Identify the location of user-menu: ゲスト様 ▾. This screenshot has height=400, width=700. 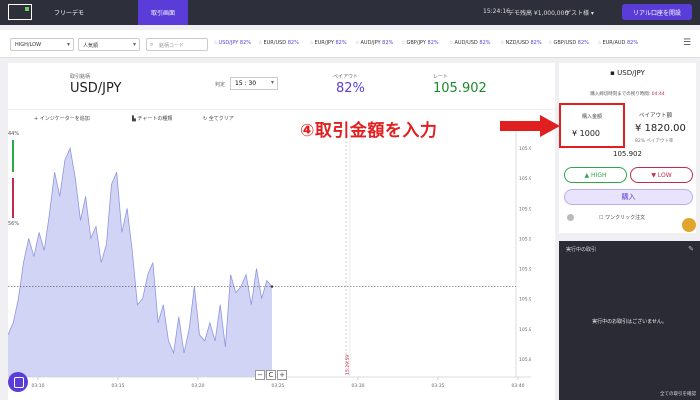
(579, 12).